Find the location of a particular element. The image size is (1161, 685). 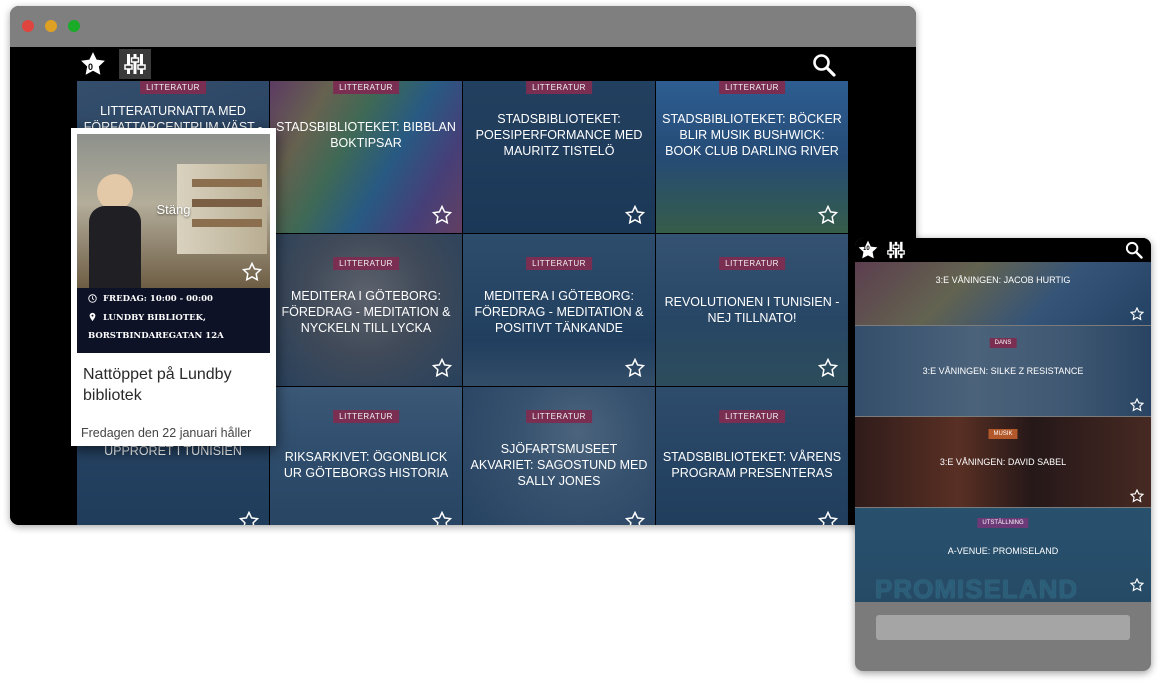

popup-event-title: Nattöppet på Lundby bibliotek is located at coordinates (157, 385).